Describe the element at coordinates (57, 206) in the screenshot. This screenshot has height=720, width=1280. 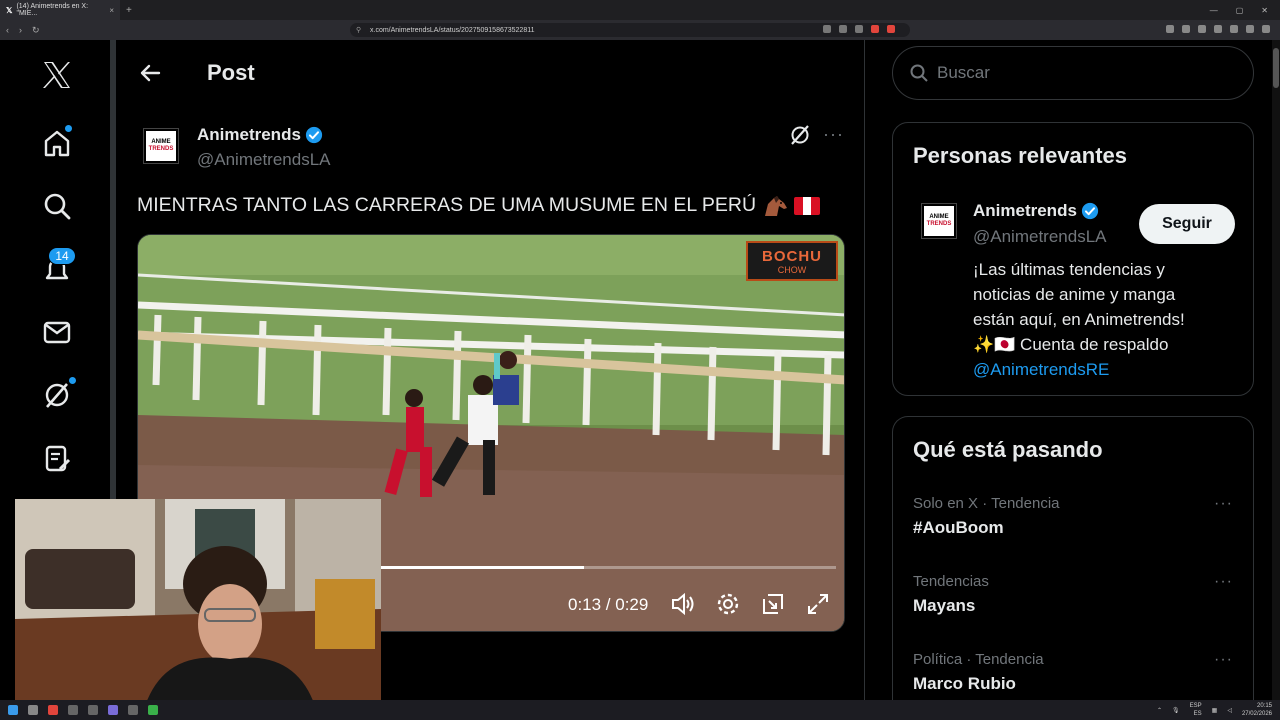
I see `search-icon` at that location.